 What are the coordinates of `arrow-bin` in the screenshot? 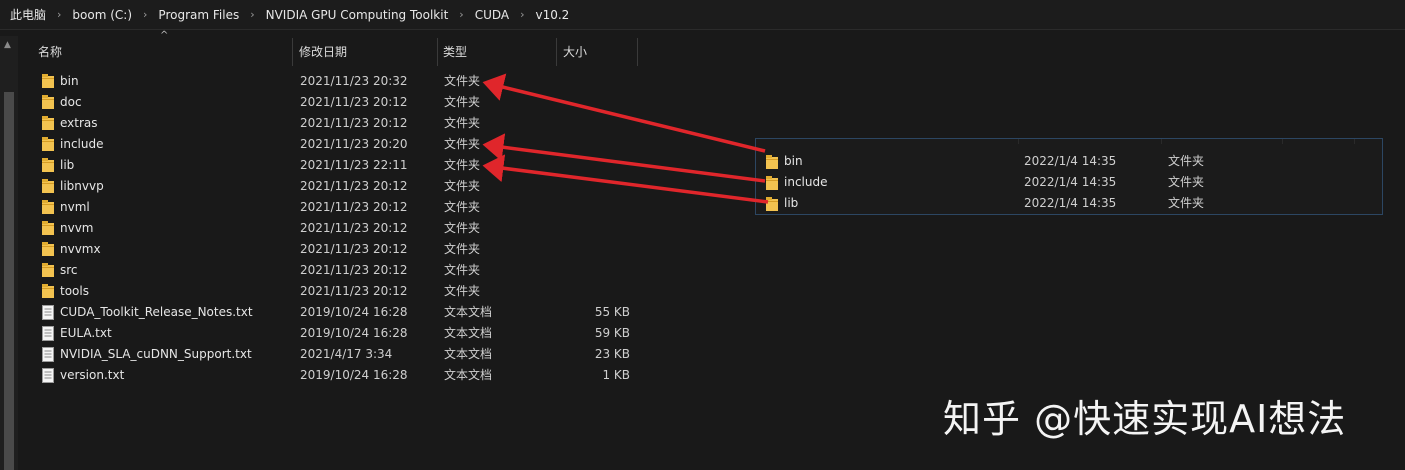 It's located at (624, 113).